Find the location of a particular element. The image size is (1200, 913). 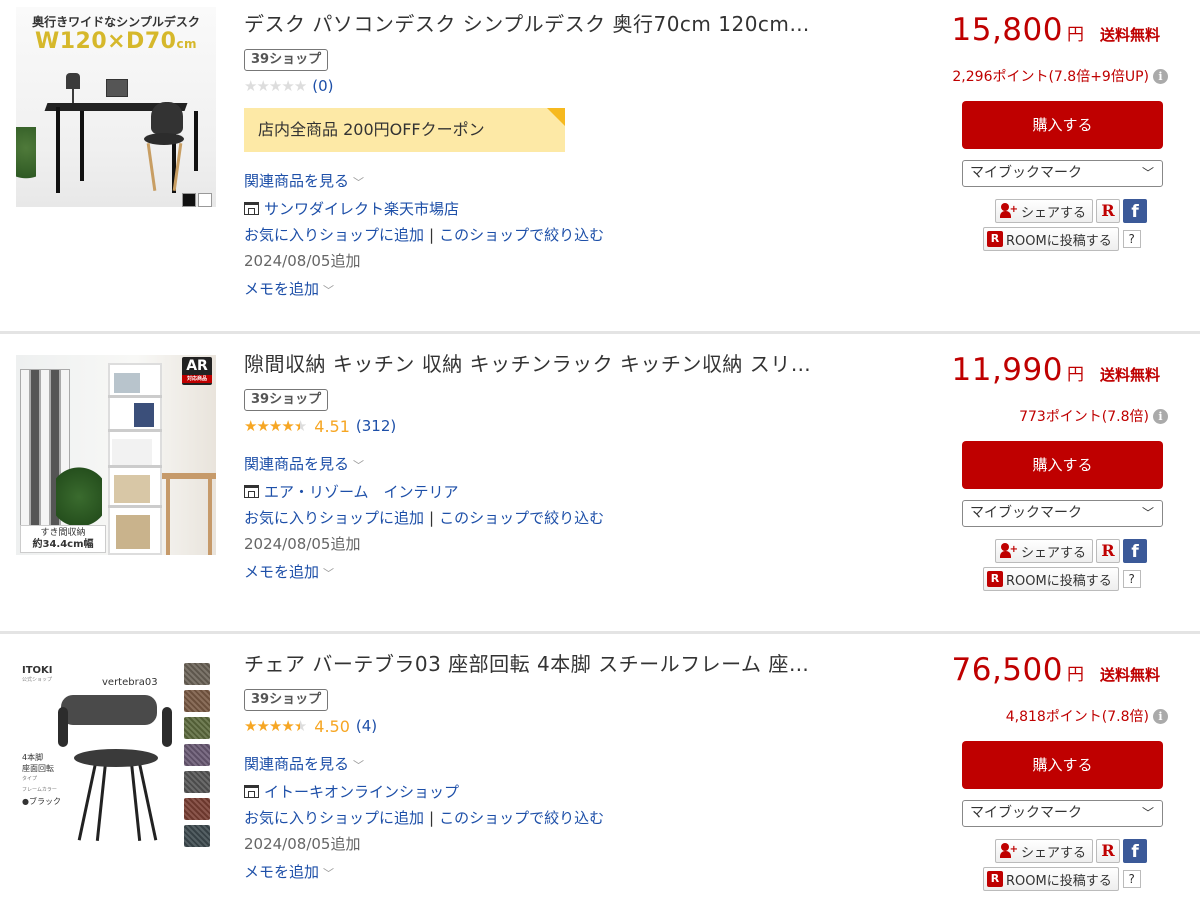

ar-badge: AR 対応商品 is located at coordinates (197, 371).